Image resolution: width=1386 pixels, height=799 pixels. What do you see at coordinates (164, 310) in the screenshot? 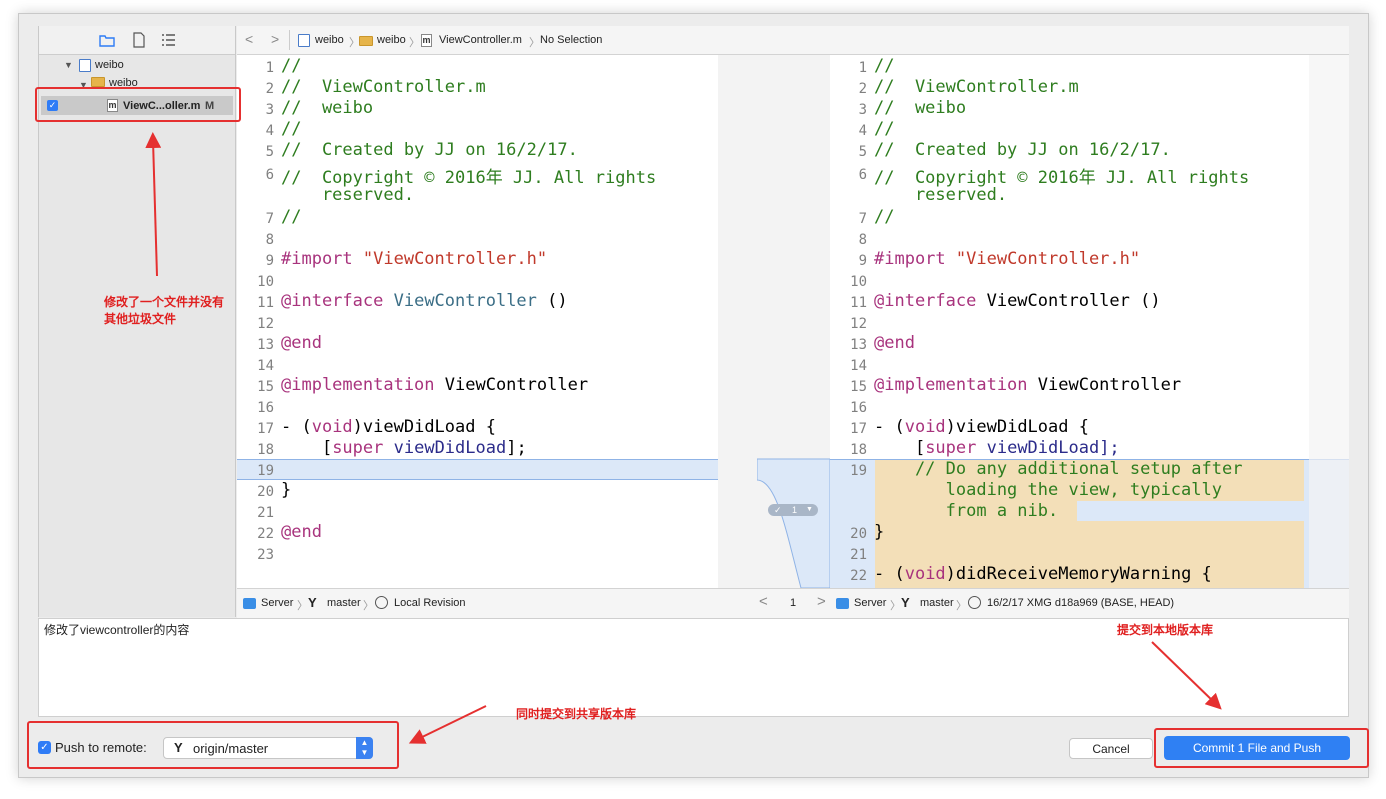
I see `annotation-nav-note: 修改了一个文件并没有 其他垃圾文件` at bounding box center [164, 310].